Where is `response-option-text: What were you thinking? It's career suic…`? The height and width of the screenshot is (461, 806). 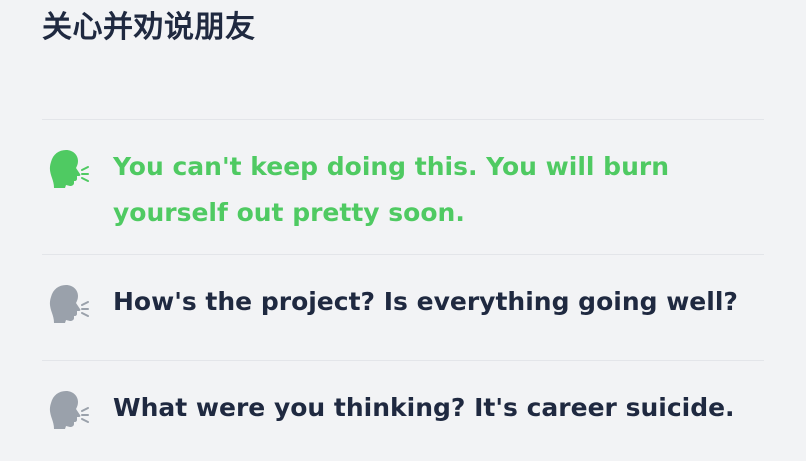 response-option-text: What were you thinking? It's career suic… is located at coordinates (424, 407).